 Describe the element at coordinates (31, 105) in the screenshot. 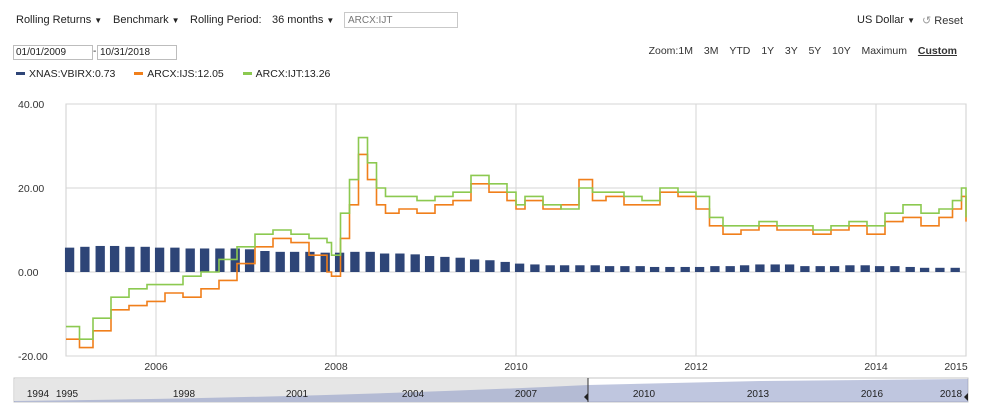

I see `y-tick-label: 40.00` at that location.